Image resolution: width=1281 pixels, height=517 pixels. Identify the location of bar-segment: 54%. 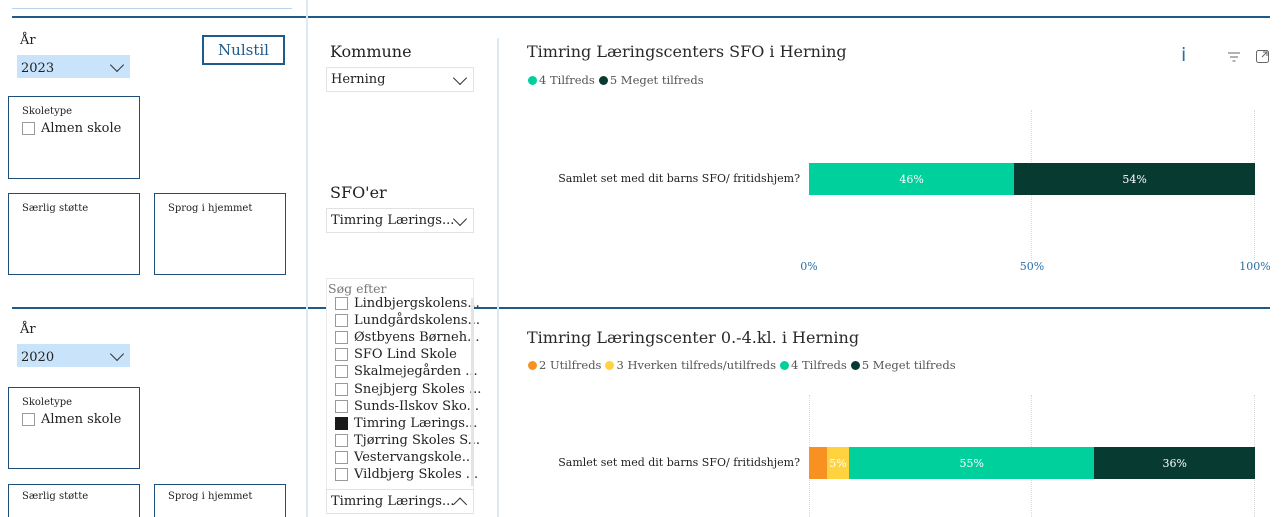
(1134, 179).